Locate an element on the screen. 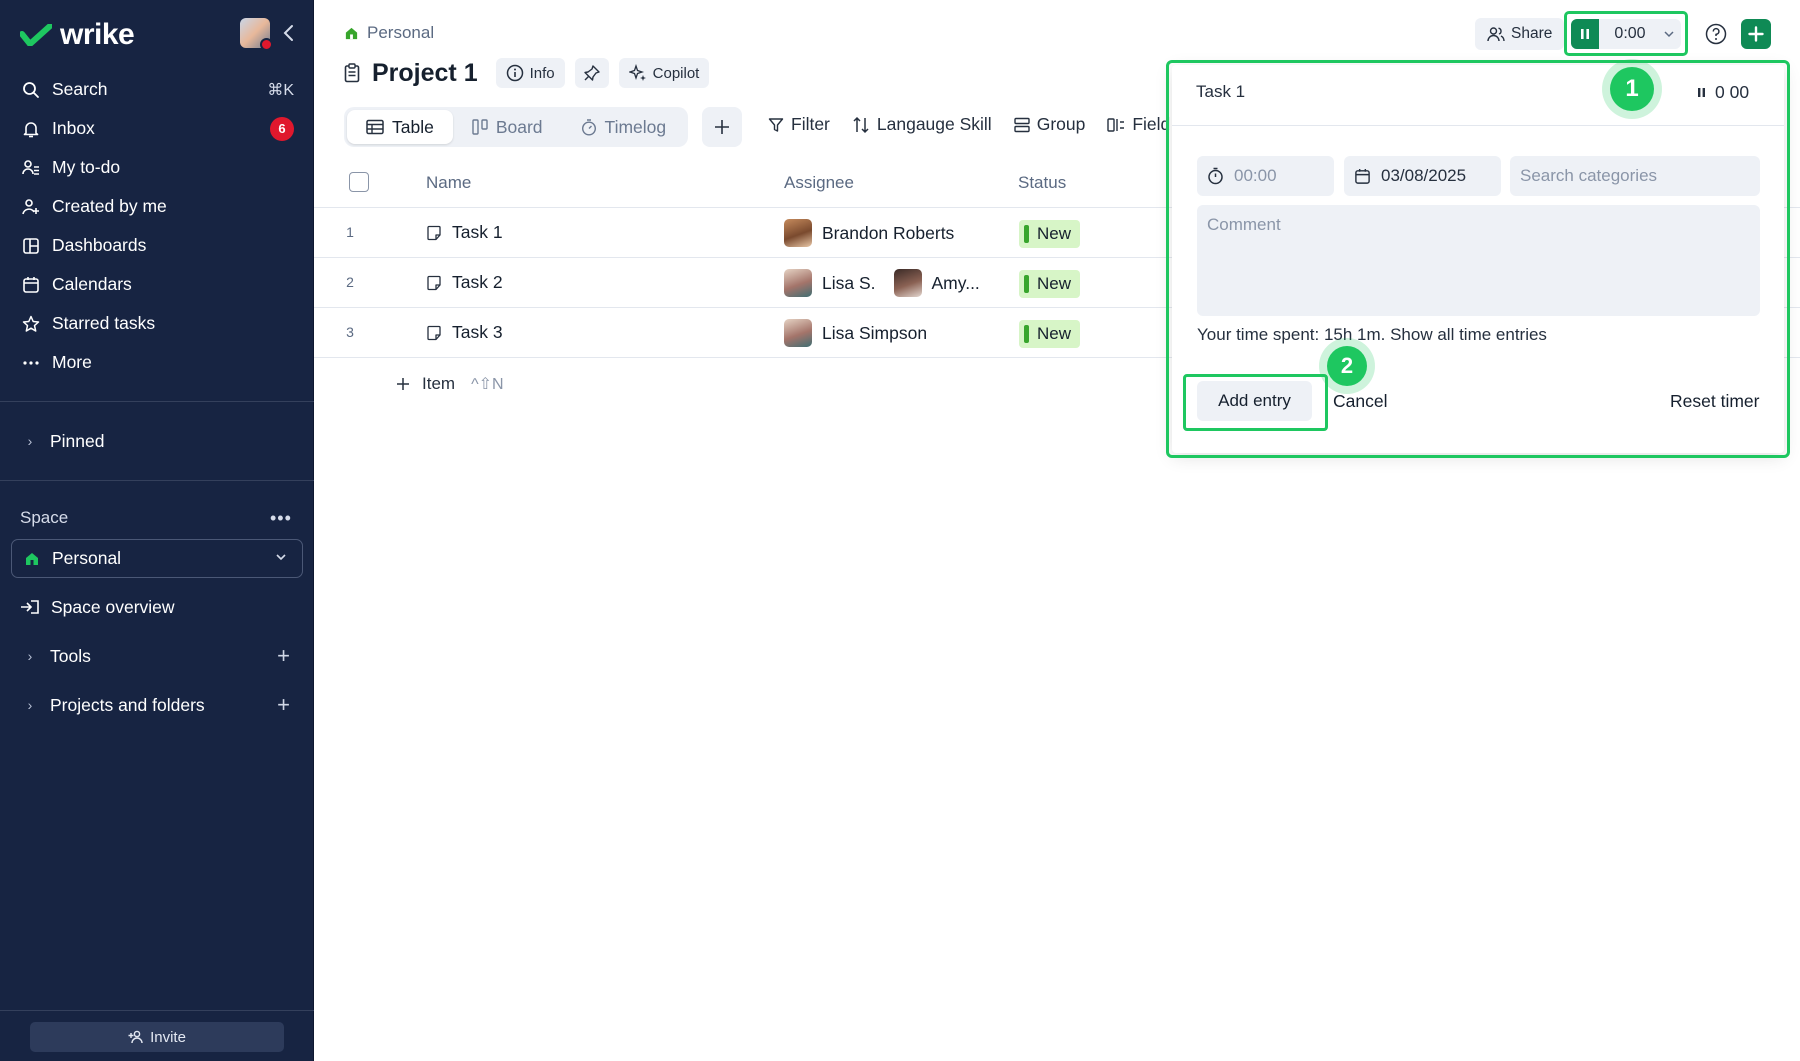 This screenshot has height=1061, width=1800. tools-section: › Tools + is located at coordinates (157, 656).